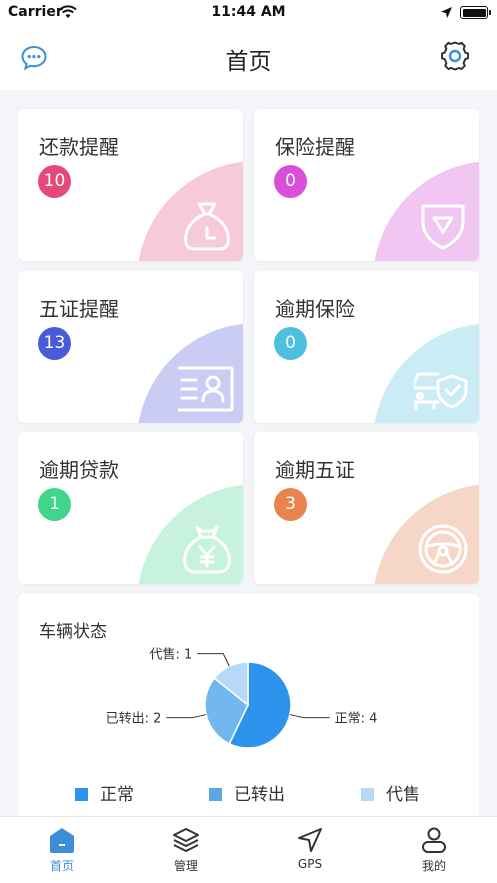 The height and width of the screenshot is (883, 497). I want to click on card-label: 保险提醒, so click(315, 147).